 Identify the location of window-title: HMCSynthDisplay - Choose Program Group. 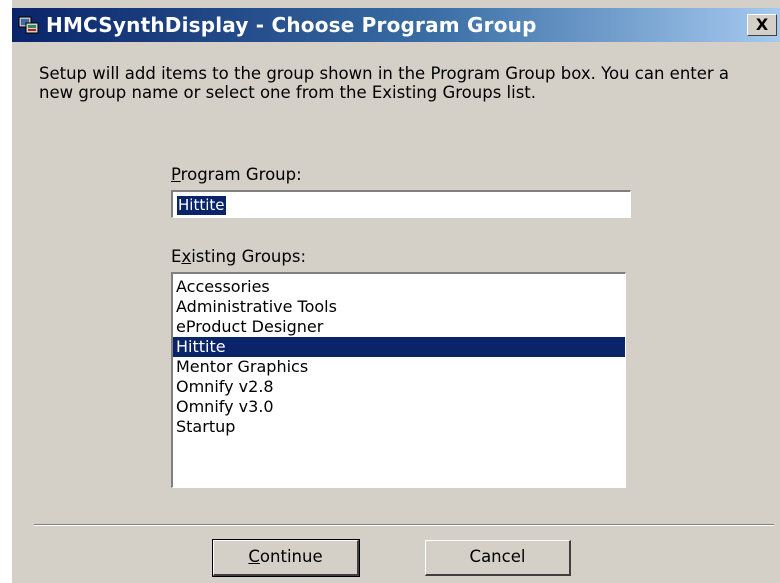
(291, 25).